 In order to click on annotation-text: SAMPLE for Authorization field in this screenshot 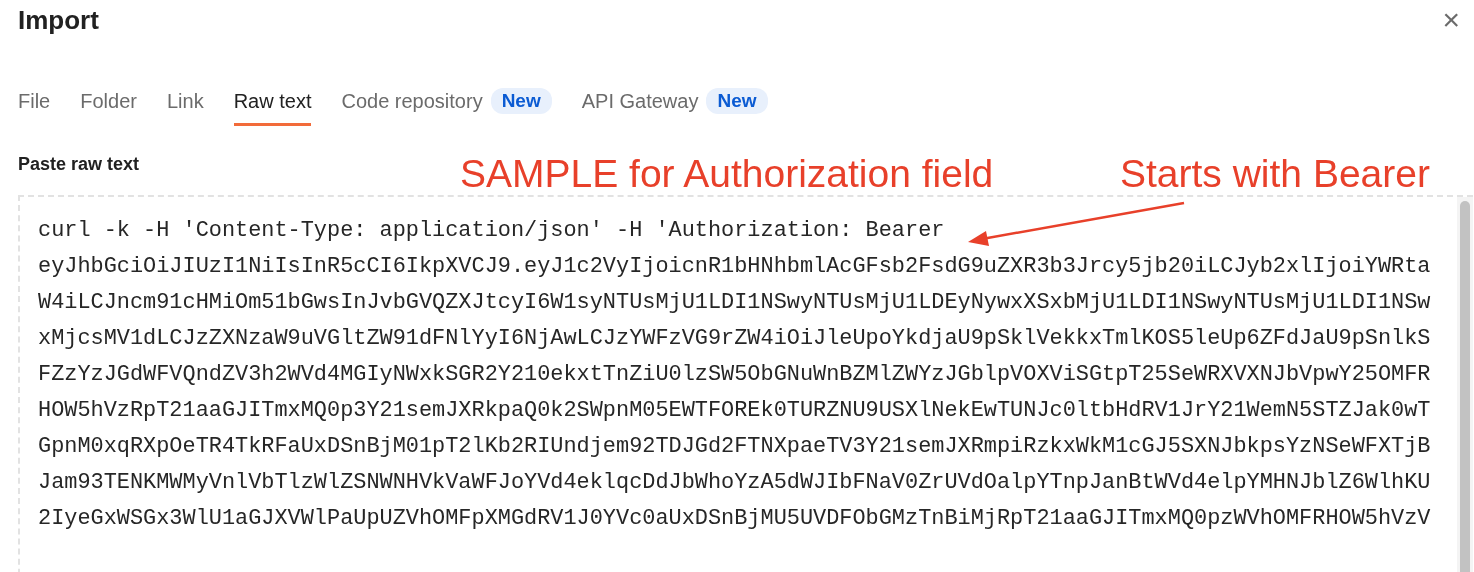, I will do `click(727, 174)`.